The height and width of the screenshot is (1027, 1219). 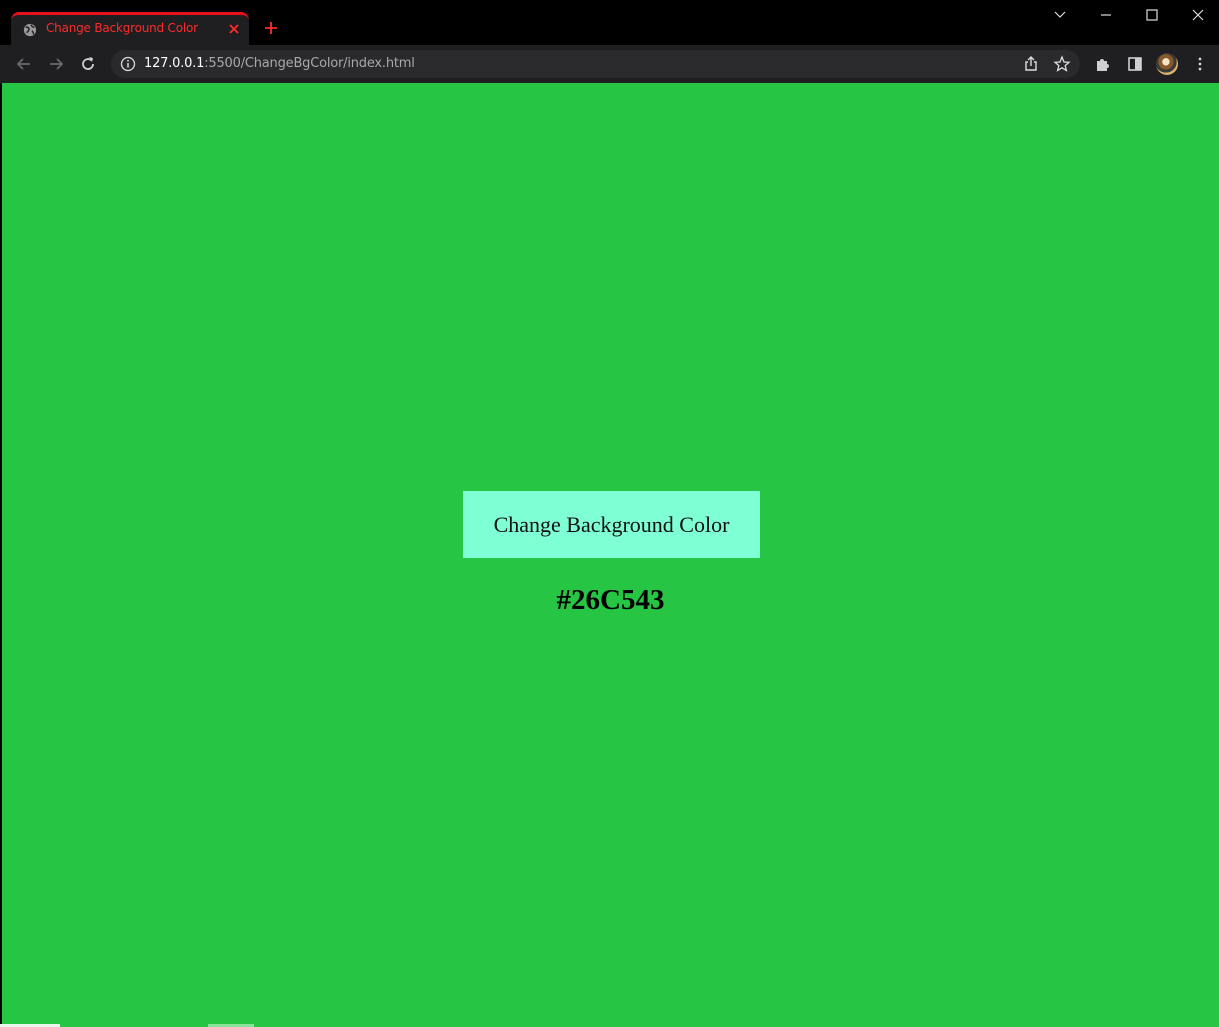 I want to click on extensions-button, so click(x=1103, y=64).